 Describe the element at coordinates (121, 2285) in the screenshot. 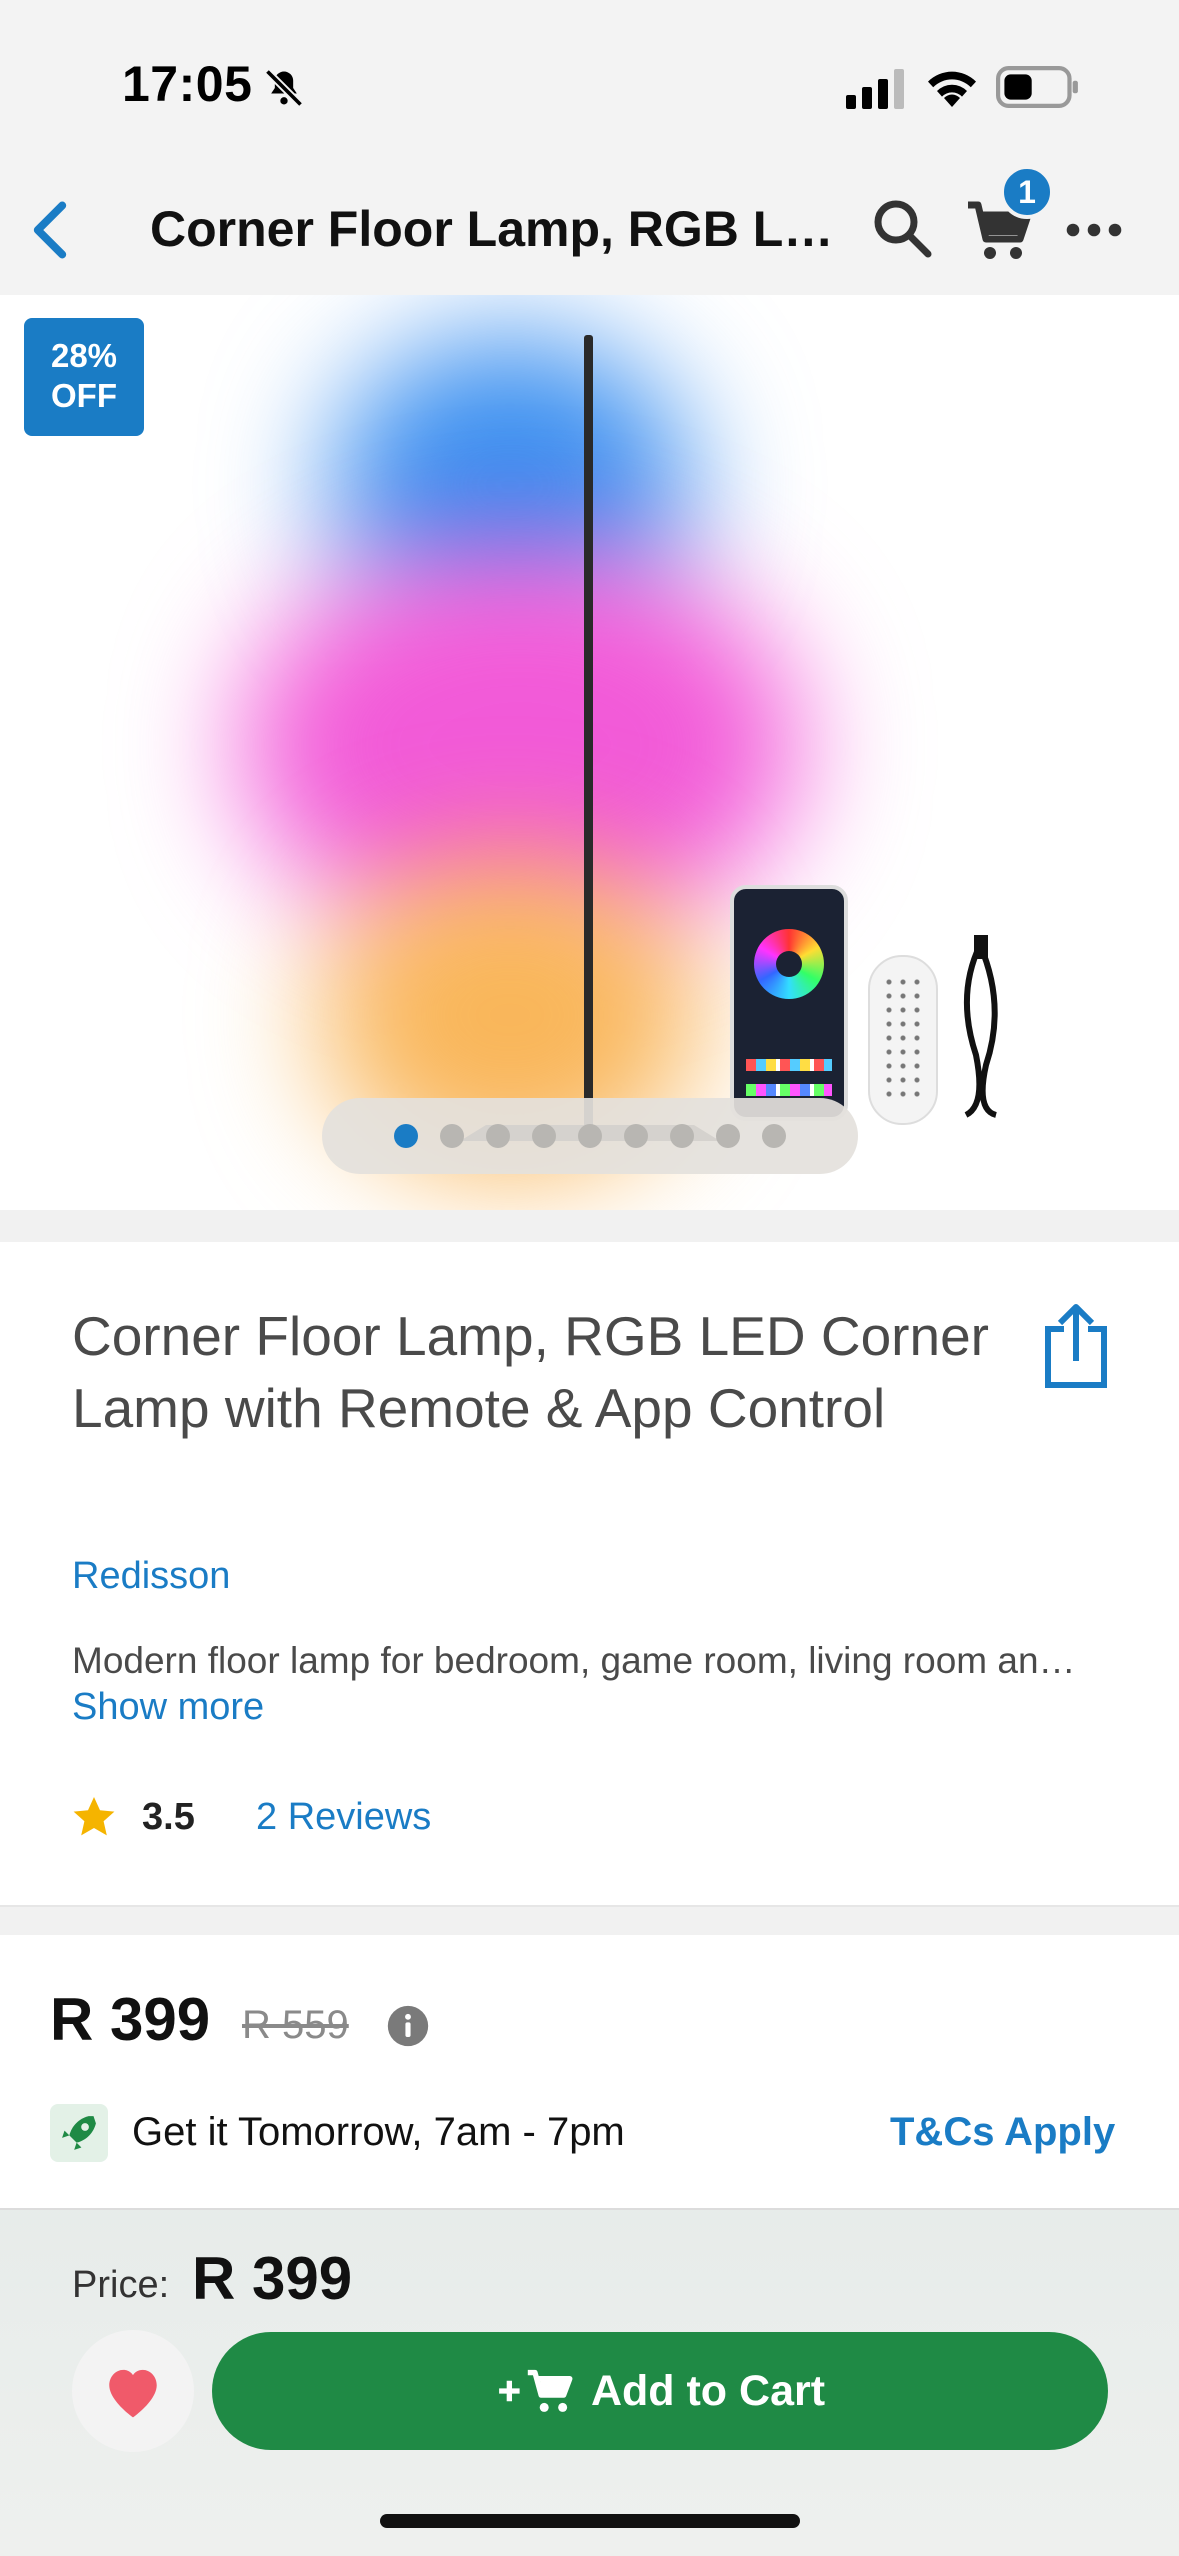

I see `bottom-price-label: Price:` at that location.